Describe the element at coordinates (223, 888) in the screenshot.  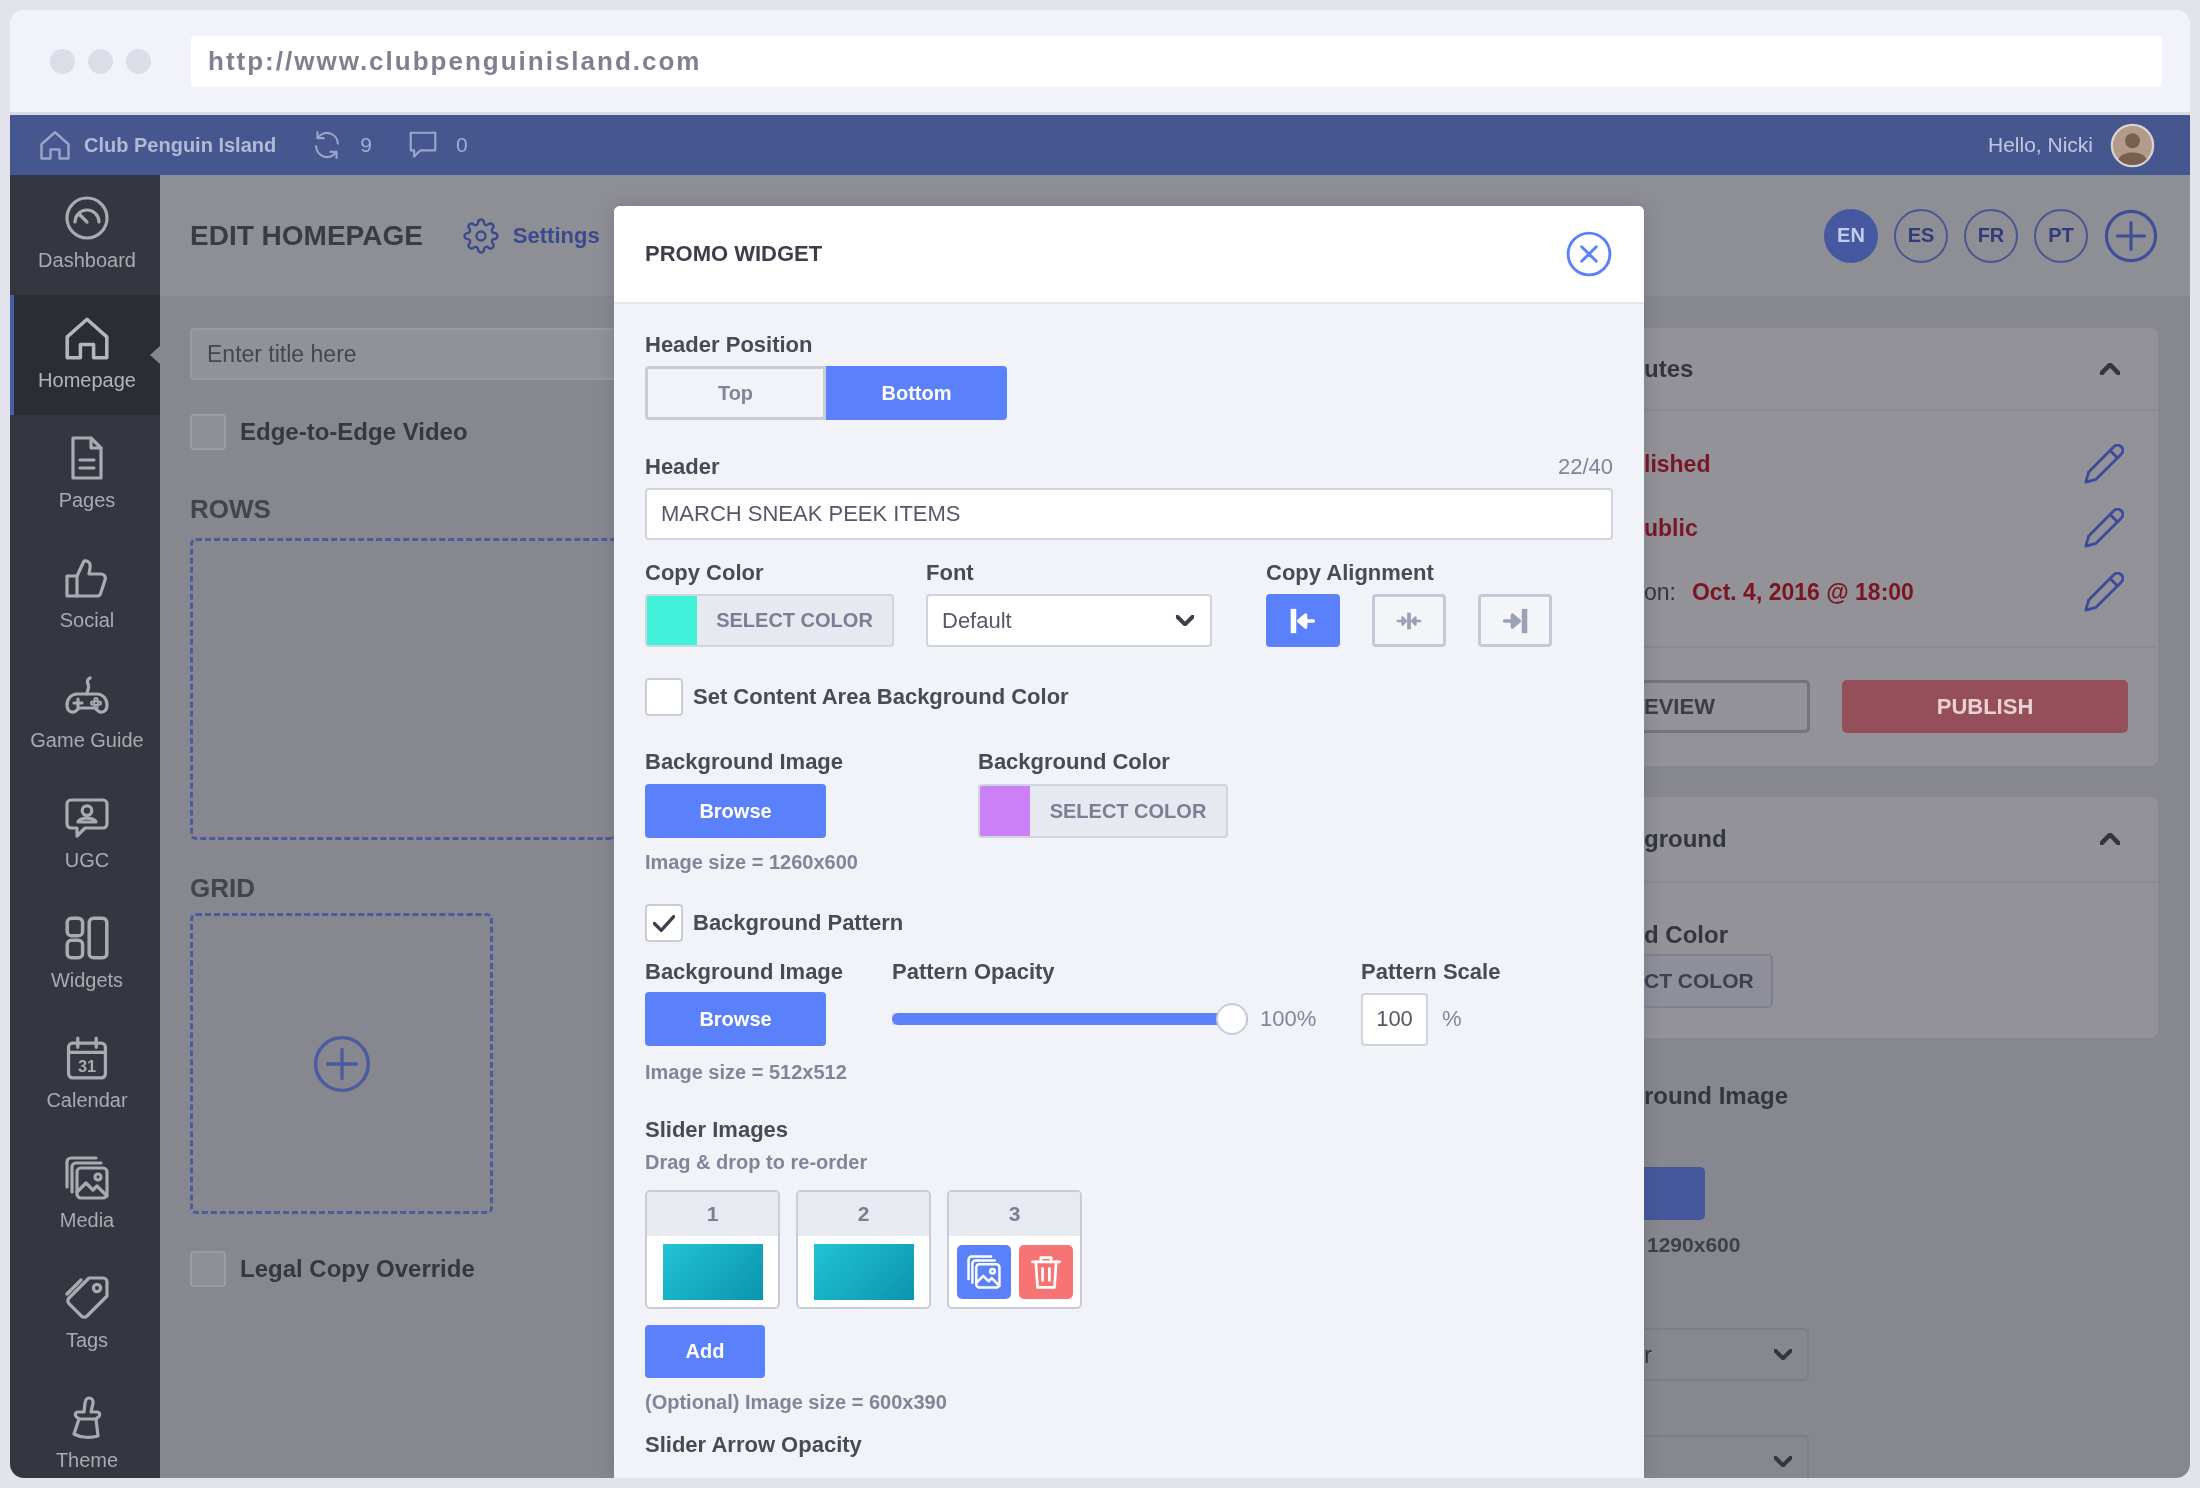
I see `section-heading: GRID` at that location.